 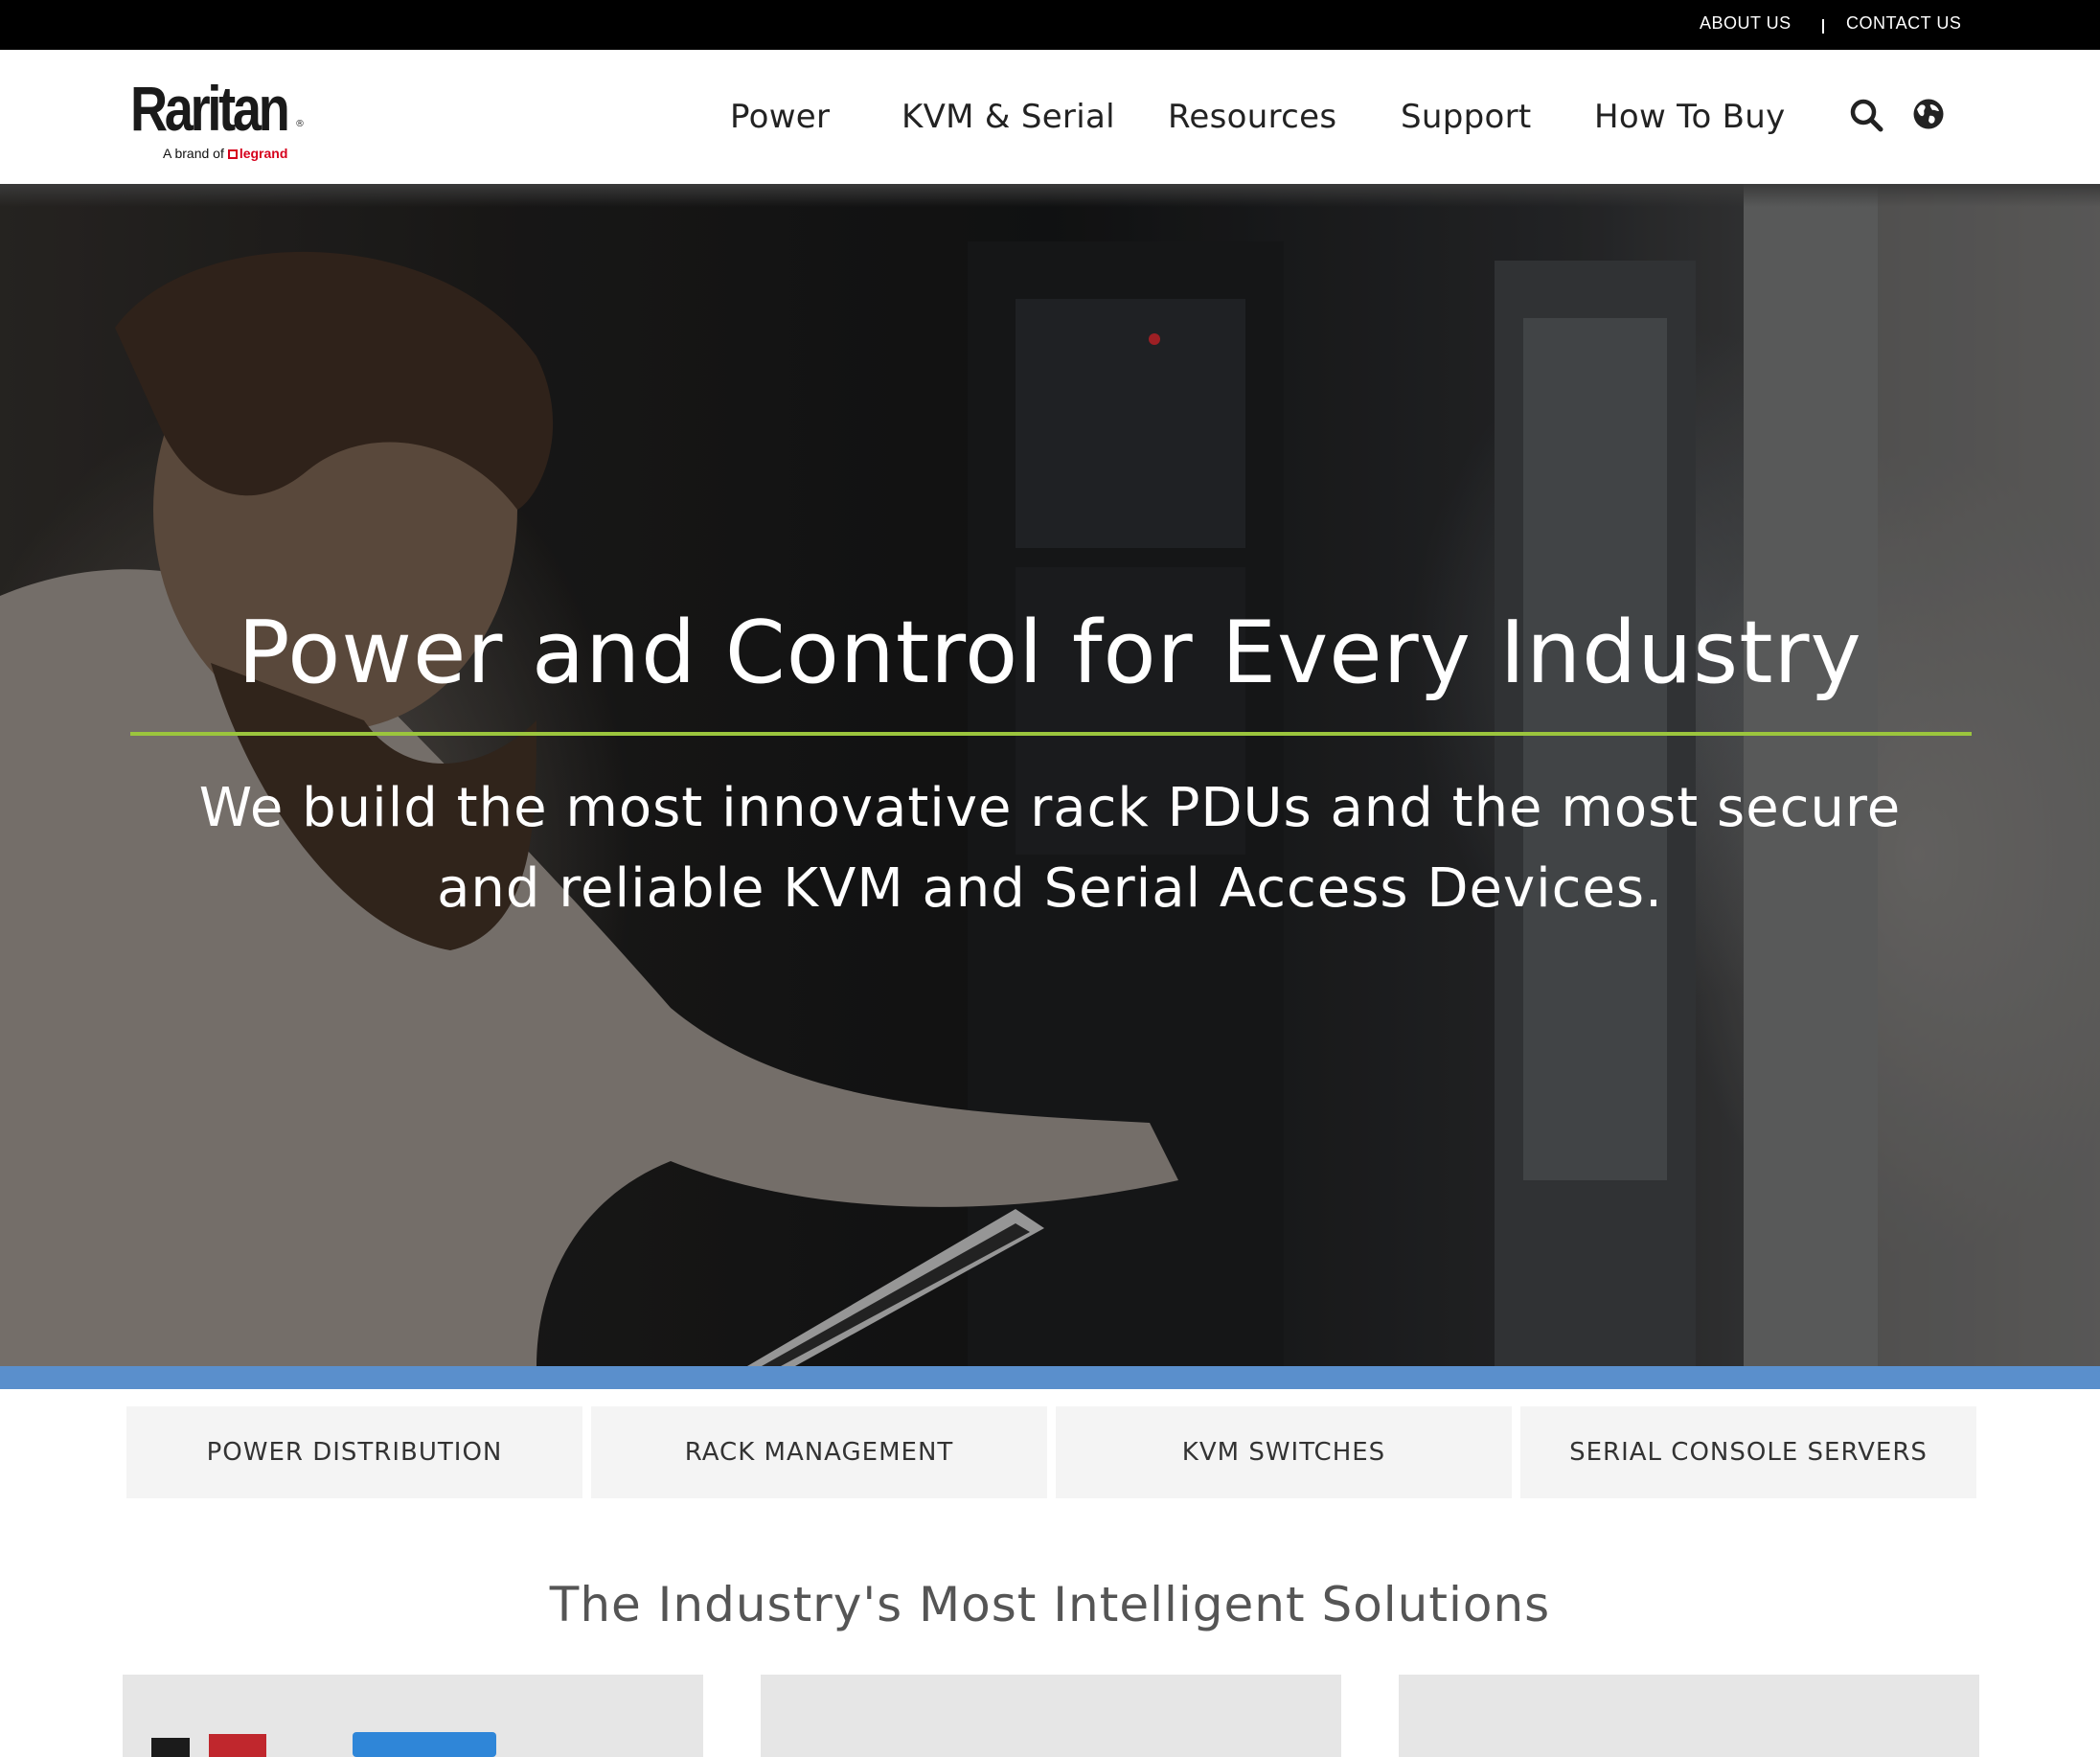 I want to click on legrand-mark-icon, so click(x=232, y=154).